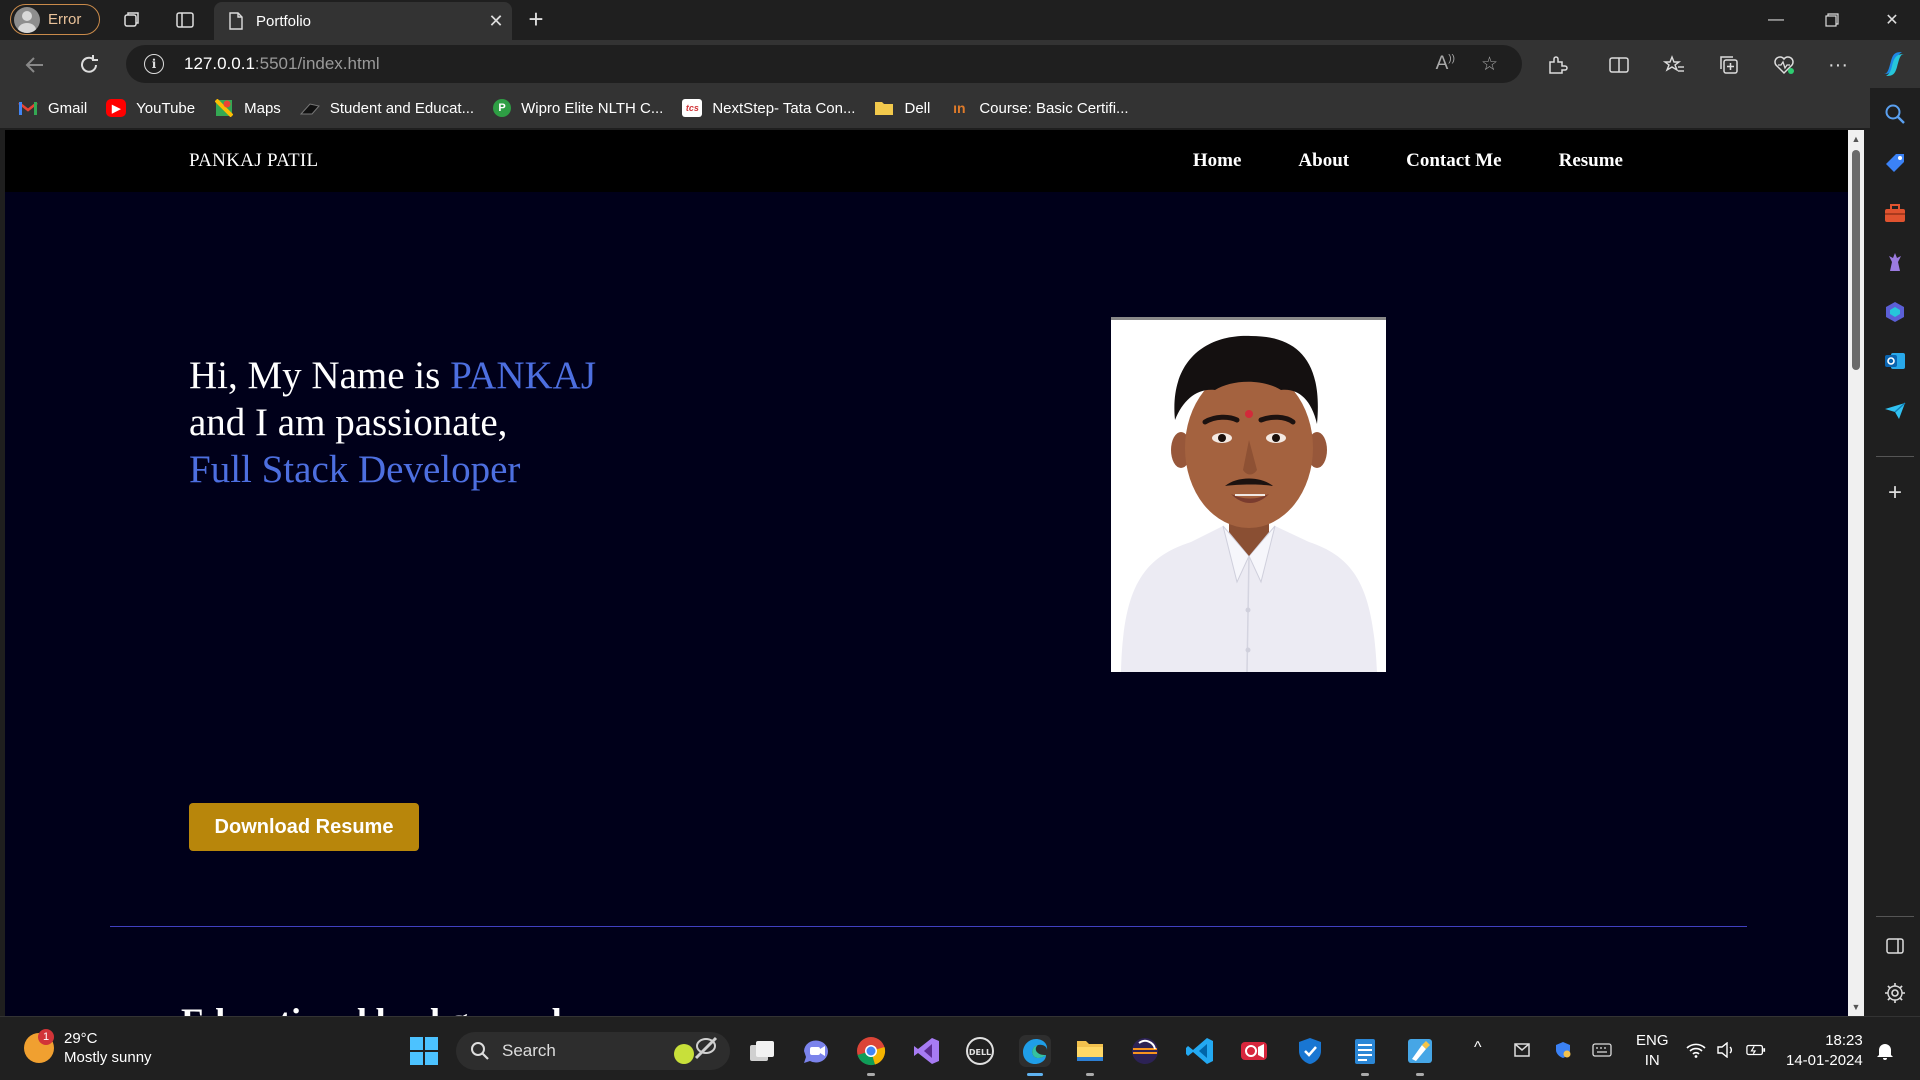  Describe the element at coordinates (185, 20) in the screenshot. I see `tab-actions-icon` at that location.